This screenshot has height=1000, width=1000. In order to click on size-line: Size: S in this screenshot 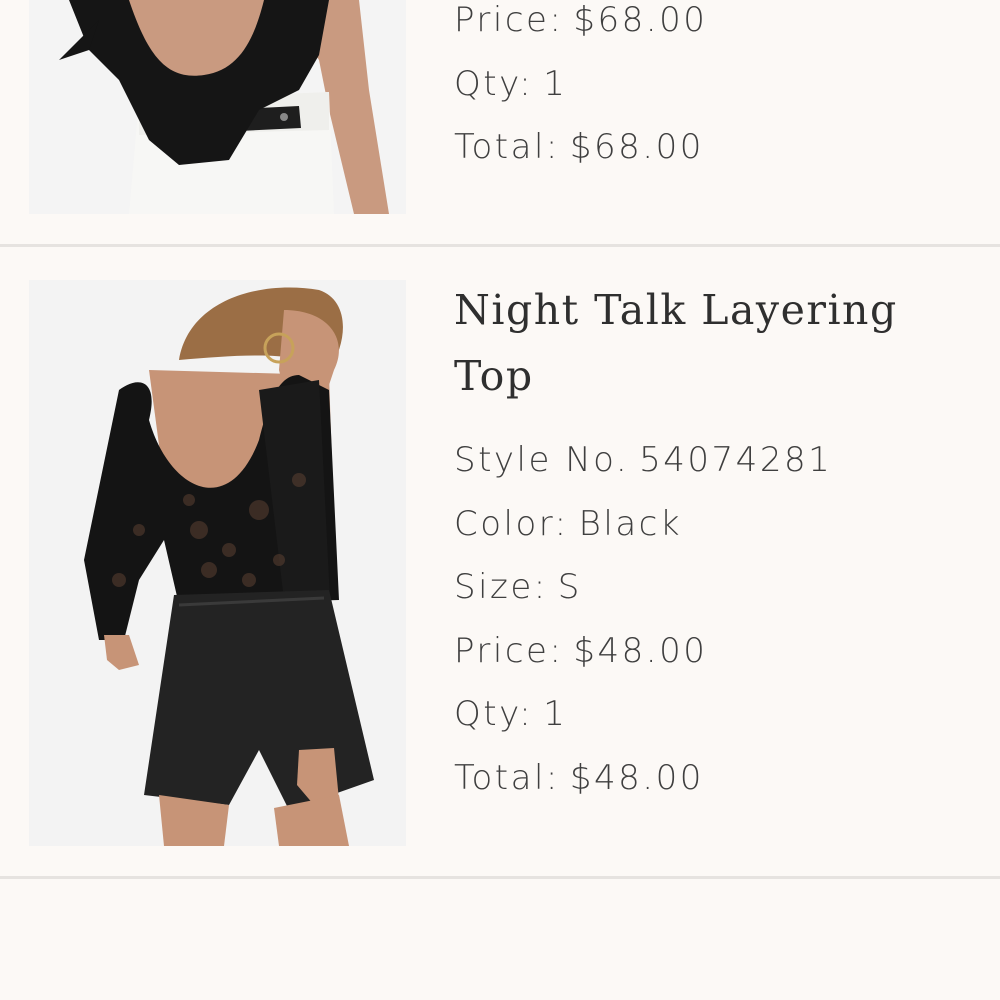, I will do `click(518, 587)`.